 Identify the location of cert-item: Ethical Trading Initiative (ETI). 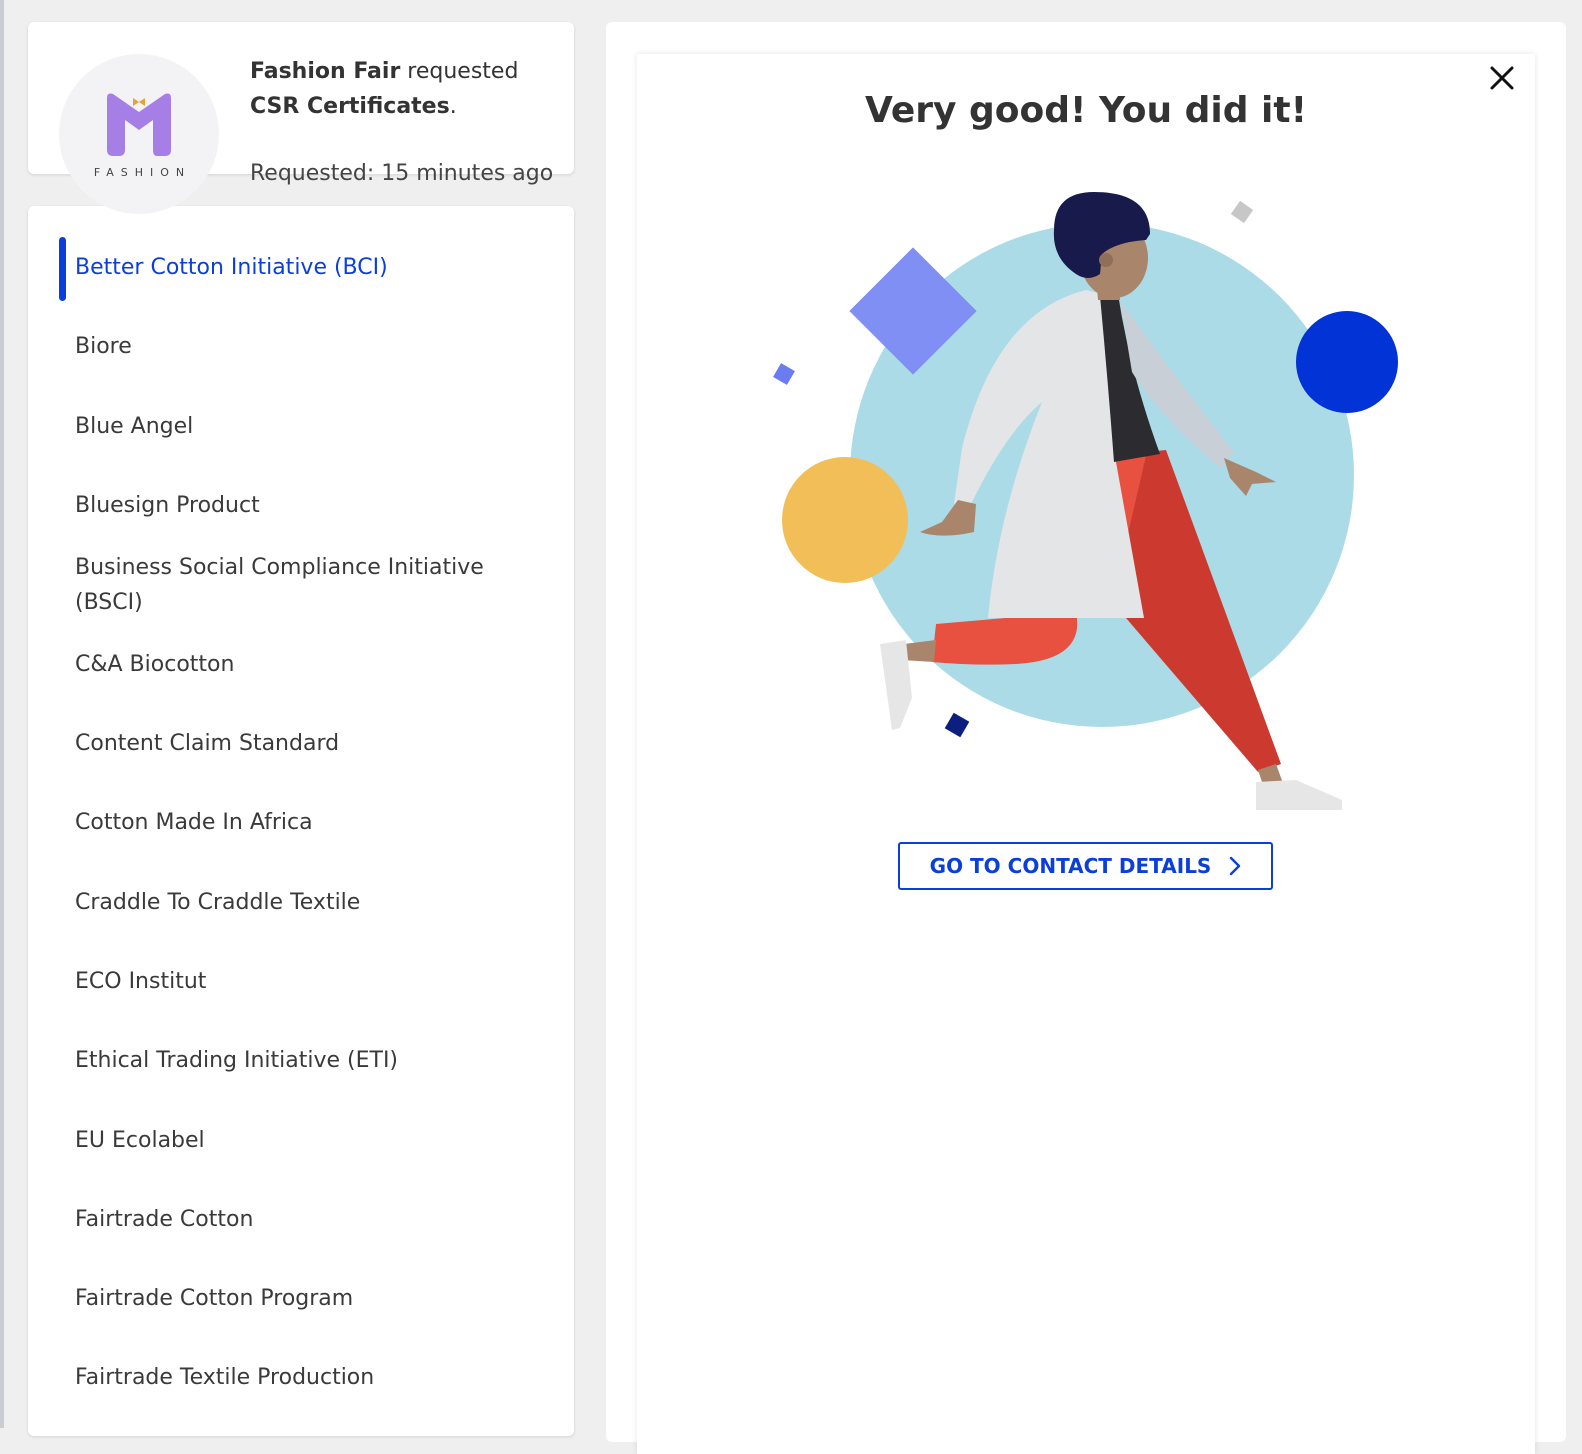
(310, 1060).